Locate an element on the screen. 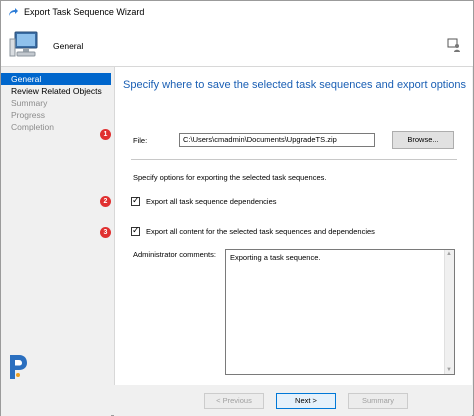 The width and height of the screenshot is (474, 416). annotation-badge-2: 2 is located at coordinates (105, 201).